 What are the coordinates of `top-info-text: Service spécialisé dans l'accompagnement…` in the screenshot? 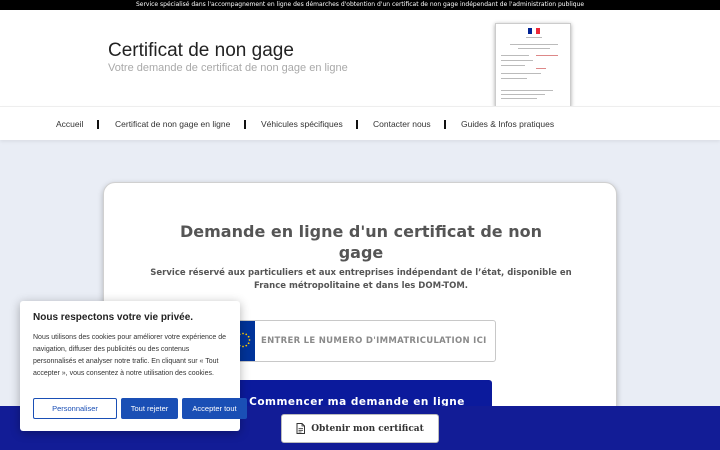 It's located at (360, 4).